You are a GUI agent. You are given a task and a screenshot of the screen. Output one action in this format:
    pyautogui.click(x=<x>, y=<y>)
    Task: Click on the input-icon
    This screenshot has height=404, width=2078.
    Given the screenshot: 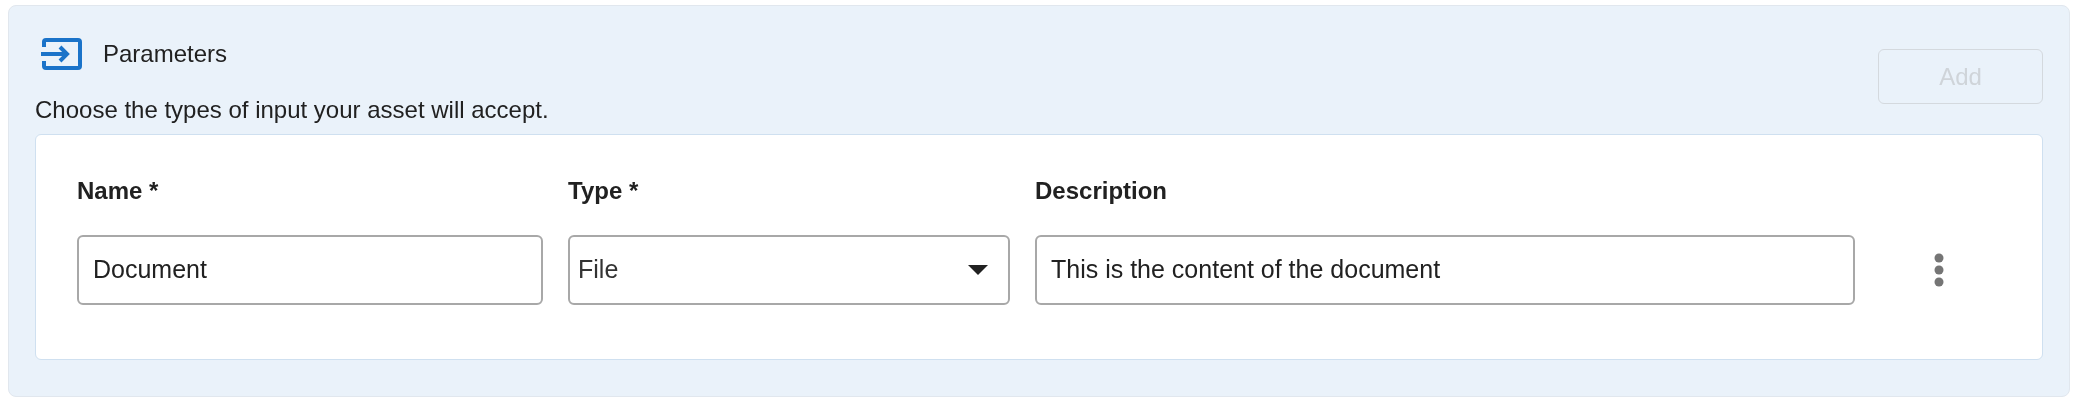 What is the action you would take?
    pyautogui.click(x=62, y=54)
    